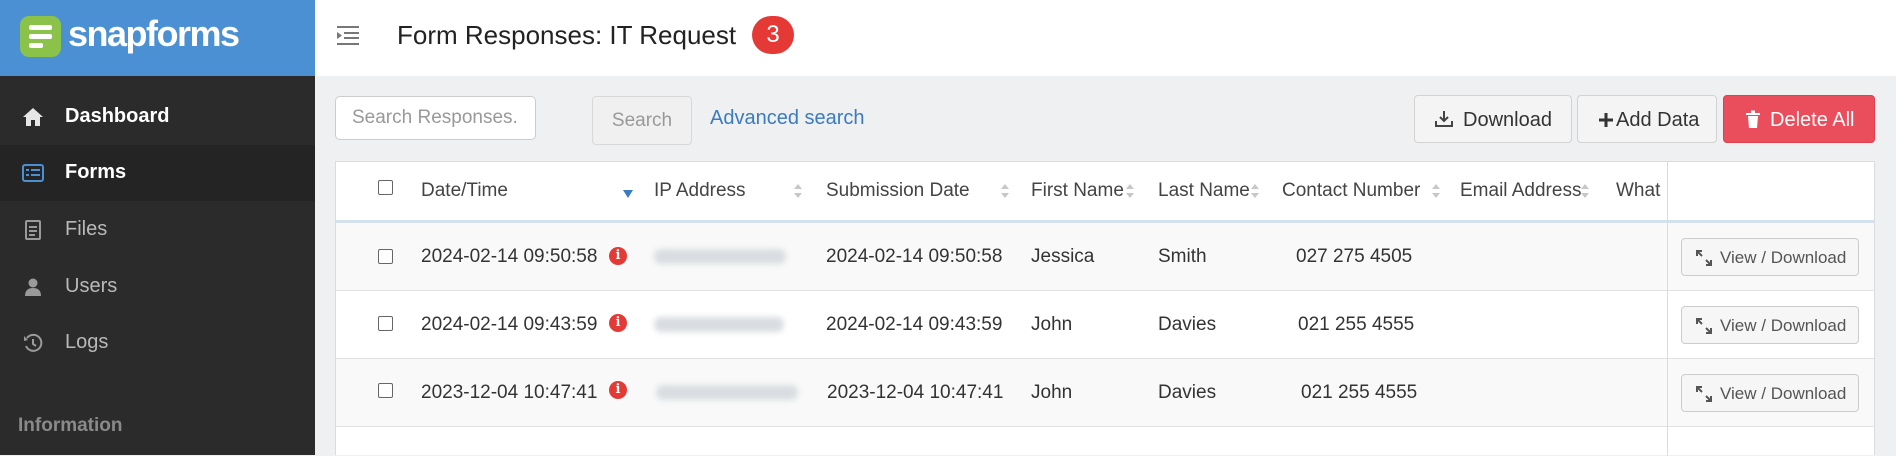  Describe the element at coordinates (1812, 120) in the screenshot. I see `delete-all-label: Delete All` at that location.